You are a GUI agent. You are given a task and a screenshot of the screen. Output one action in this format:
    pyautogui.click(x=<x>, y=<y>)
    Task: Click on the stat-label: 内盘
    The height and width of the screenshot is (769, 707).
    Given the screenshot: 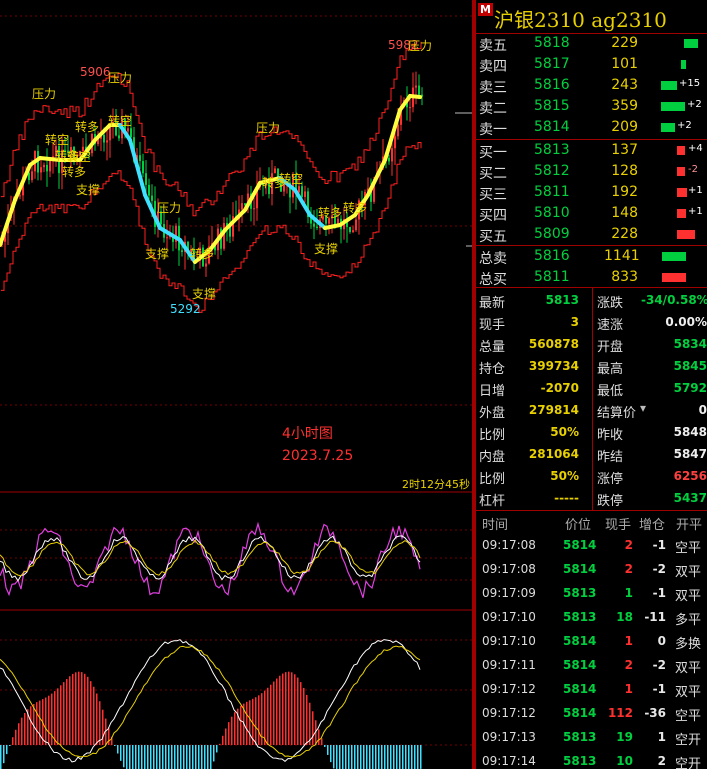 What is the action you would take?
    pyautogui.click(x=492, y=457)
    